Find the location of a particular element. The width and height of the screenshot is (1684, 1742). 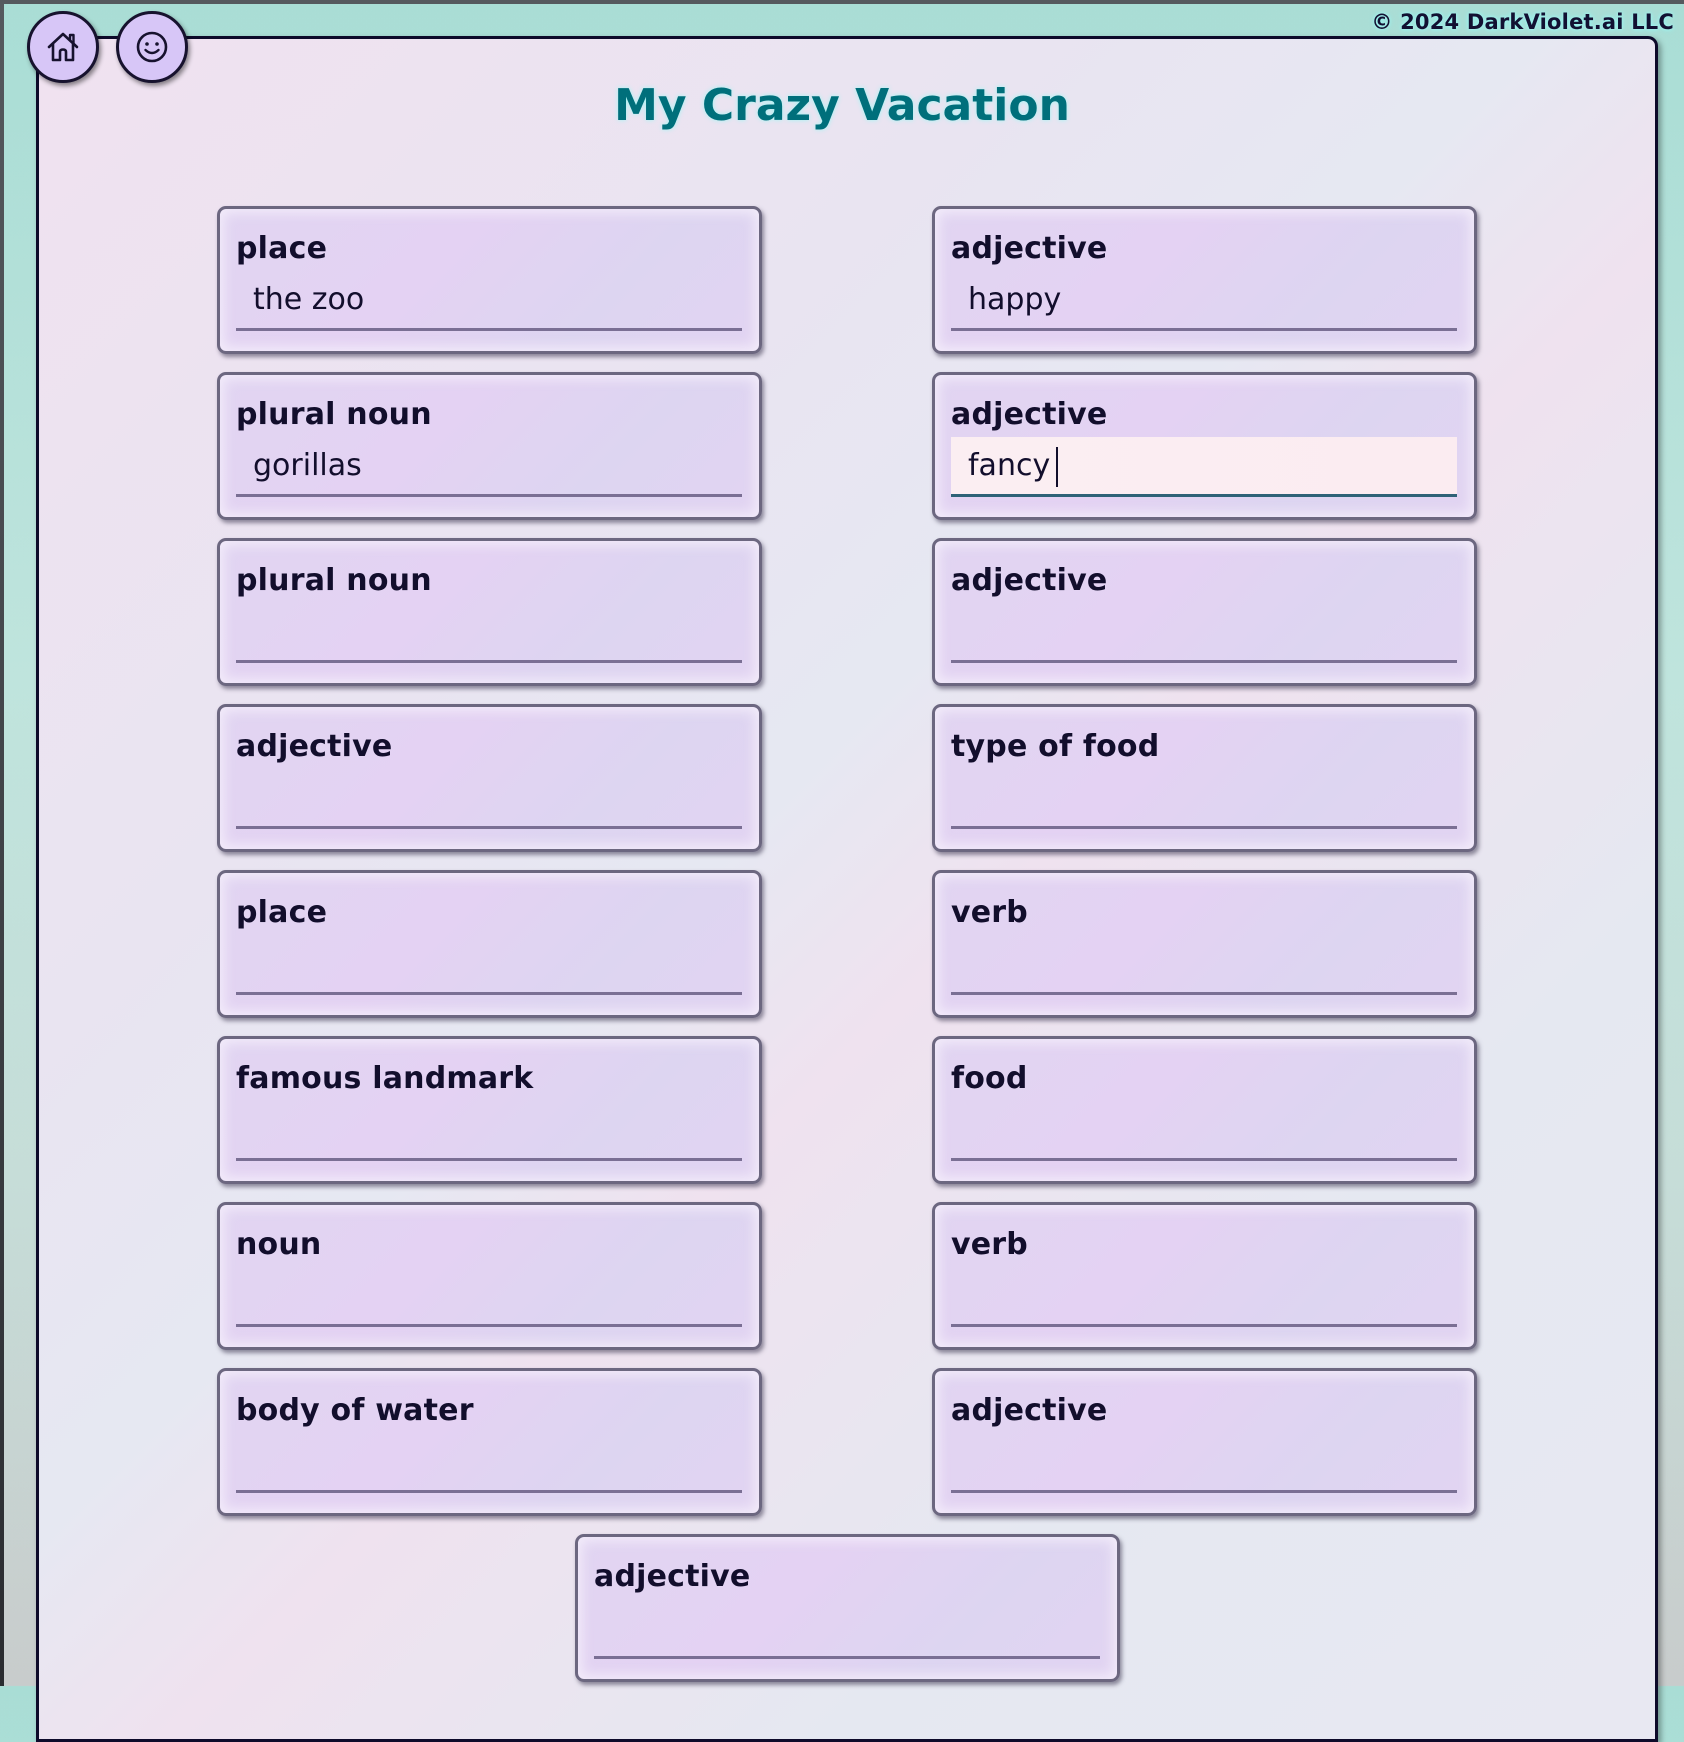

field-label: famous landmark is located at coordinates (385, 1078).